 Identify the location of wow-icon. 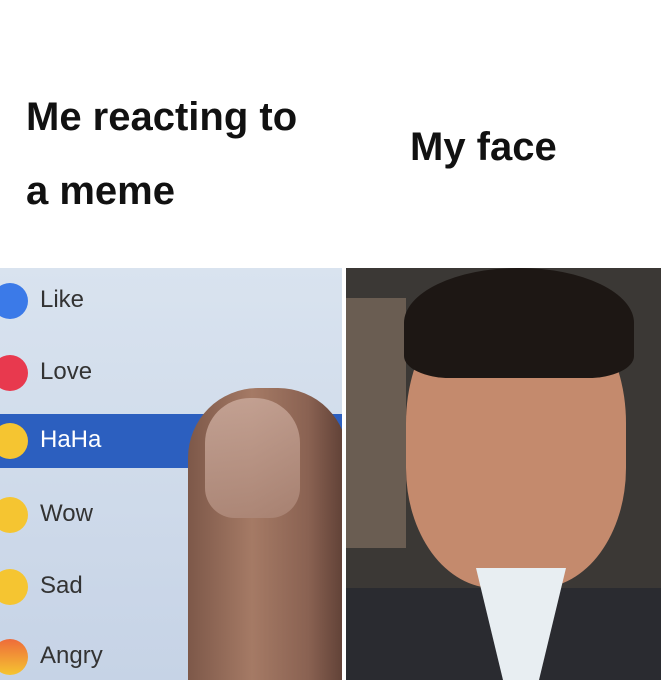
(14, 515).